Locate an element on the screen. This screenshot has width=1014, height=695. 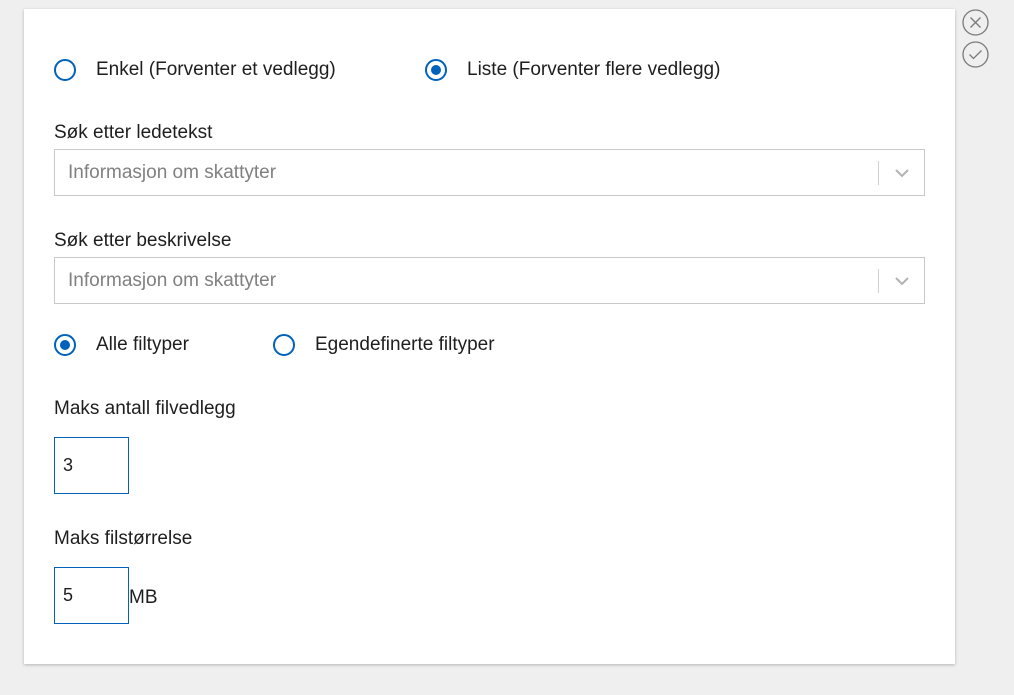
radio-list-attachment: Liste (Forventer flere vedlegg) is located at coordinates (572, 70).